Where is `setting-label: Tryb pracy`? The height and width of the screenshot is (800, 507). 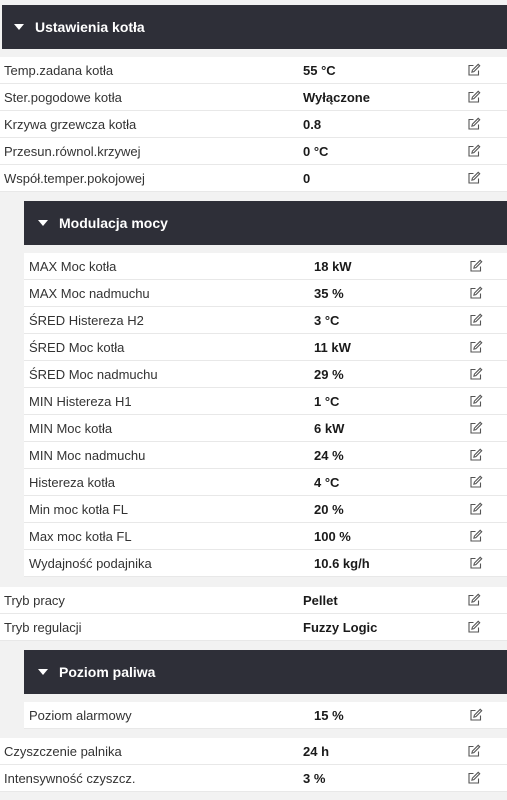
setting-label: Tryb pracy is located at coordinates (34, 600).